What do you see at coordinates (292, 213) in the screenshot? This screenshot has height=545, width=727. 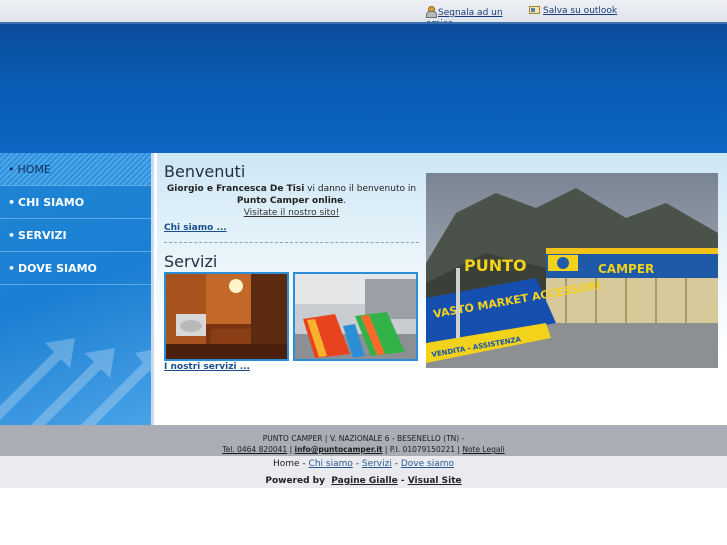 I see `visit-site-link: Visitate il nostro sito!` at bounding box center [292, 213].